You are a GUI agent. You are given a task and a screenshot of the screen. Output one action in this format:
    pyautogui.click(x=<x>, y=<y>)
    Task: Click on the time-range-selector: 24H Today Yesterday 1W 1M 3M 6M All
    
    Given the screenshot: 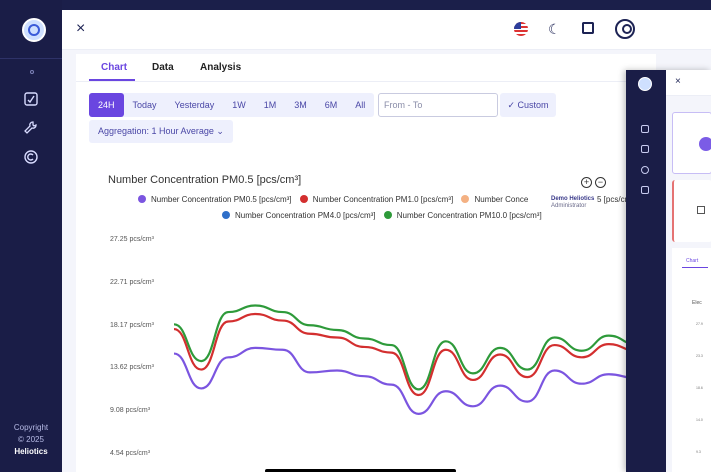 What is the action you would take?
    pyautogui.click(x=232, y=105)
    